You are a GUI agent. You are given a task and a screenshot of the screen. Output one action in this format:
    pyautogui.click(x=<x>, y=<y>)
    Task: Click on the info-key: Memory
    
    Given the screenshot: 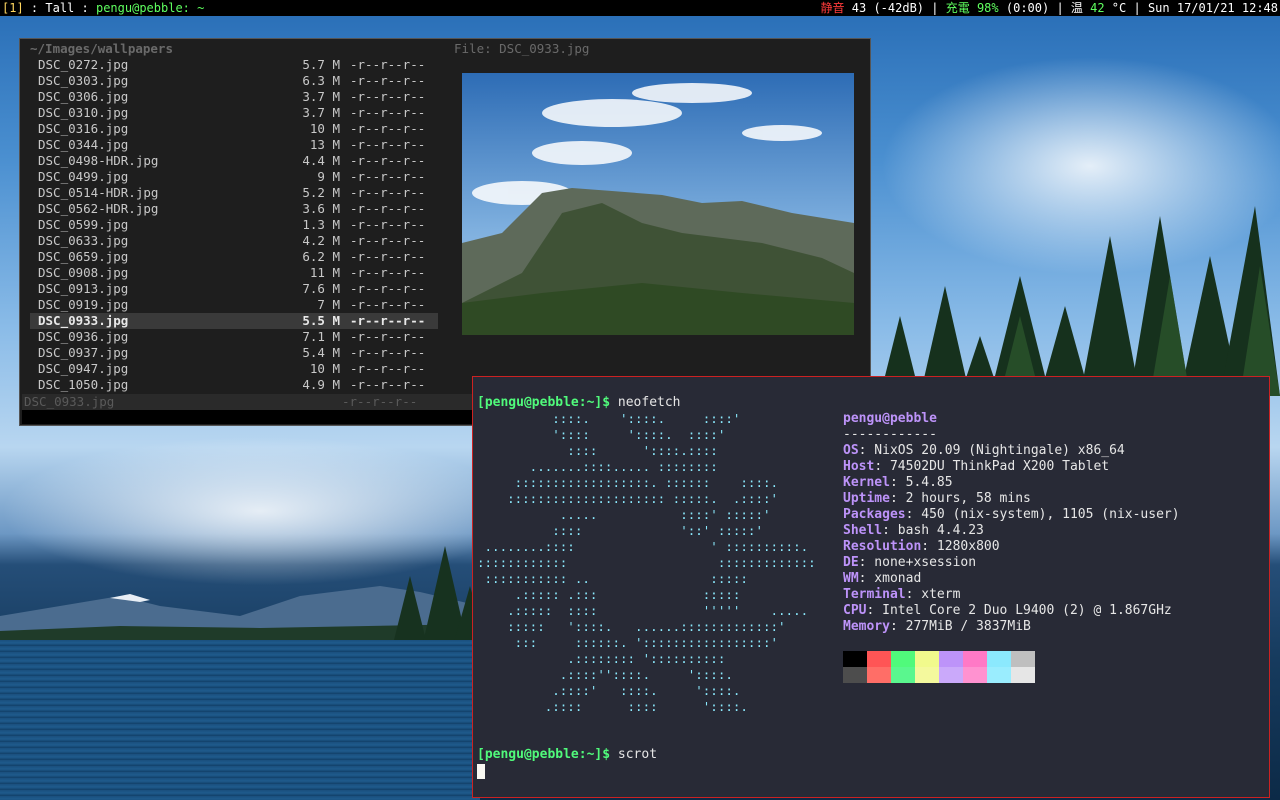 What is the action you would take?
    pyautogui.click(x=866, y=626)
    